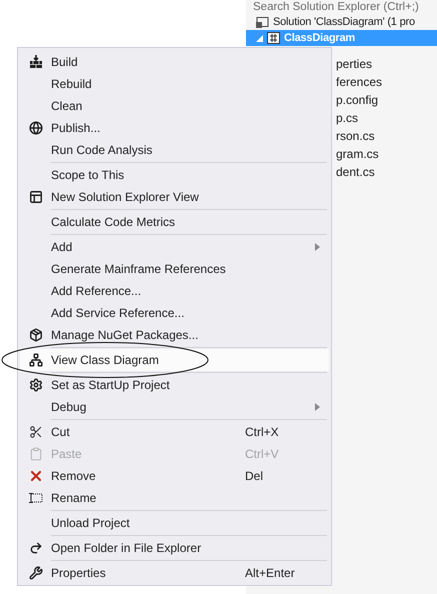 This screenshot has width=437, height=594. I want to click on tree-item: perties, so click(386, 64).